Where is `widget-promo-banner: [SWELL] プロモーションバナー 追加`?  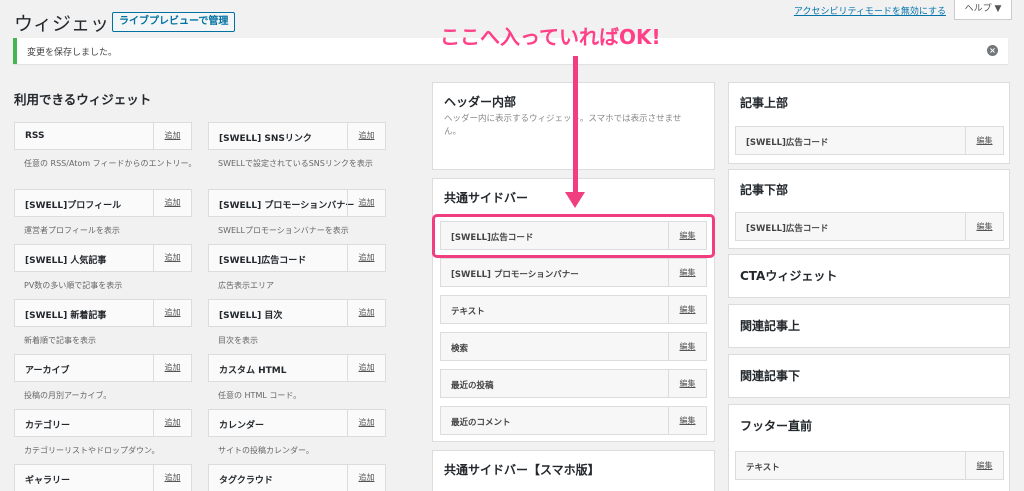 widget-promo-banner: [SWELL] プロモーションバナー 追加 is located at coordinates (297, 203).